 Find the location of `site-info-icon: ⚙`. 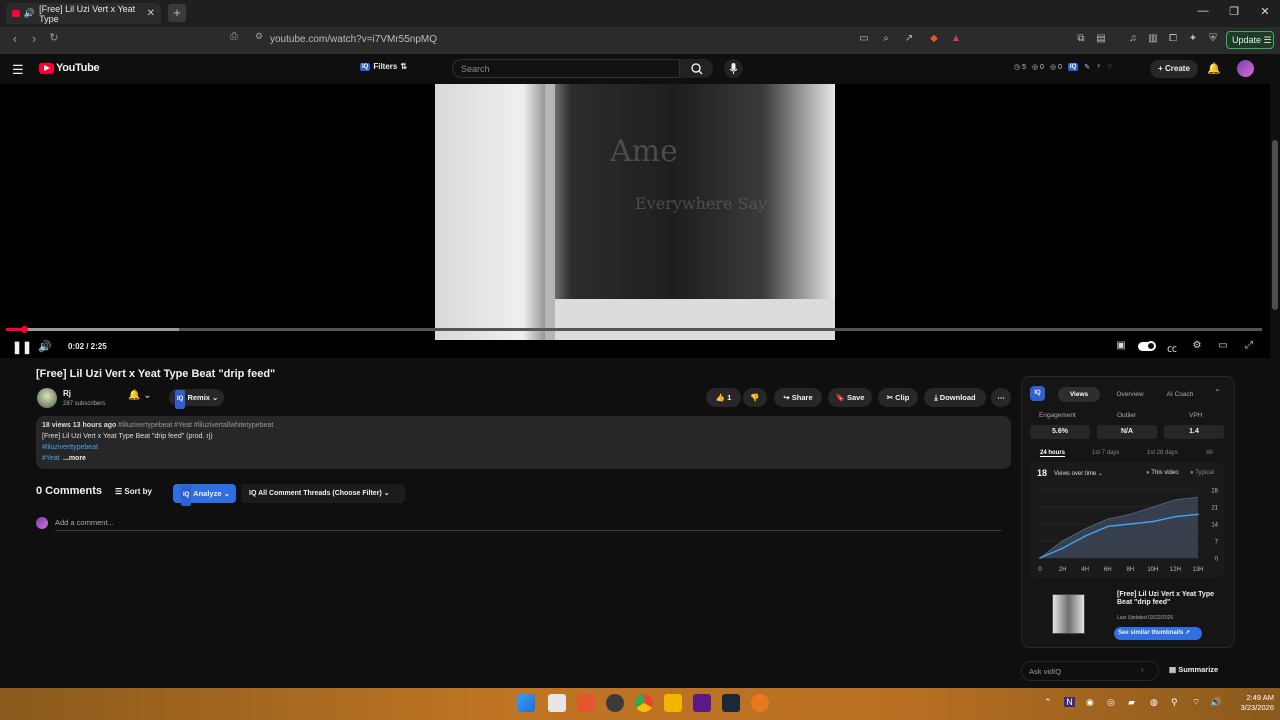

site-info-icon: ⚙ is located at coordinates (259, 36).